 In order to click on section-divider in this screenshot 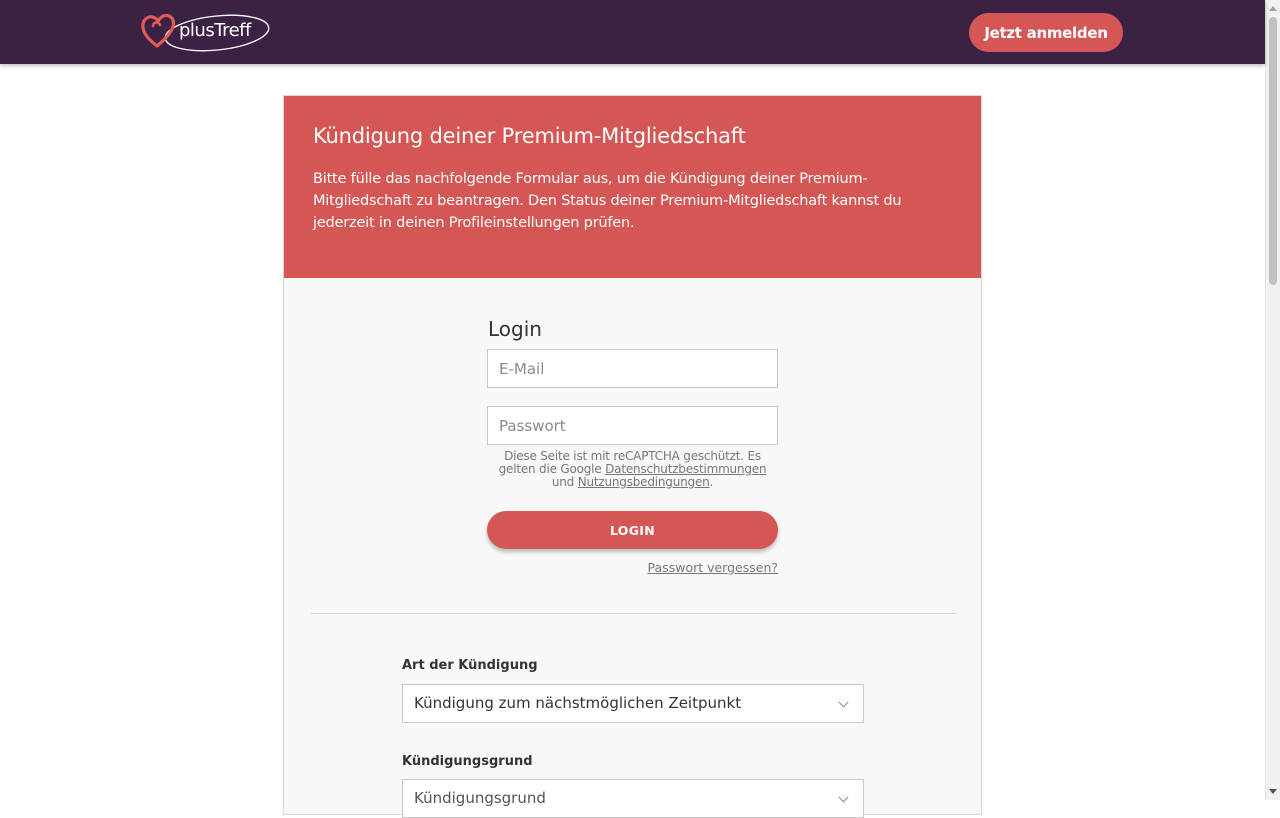, I will do `click(633, 613)`.